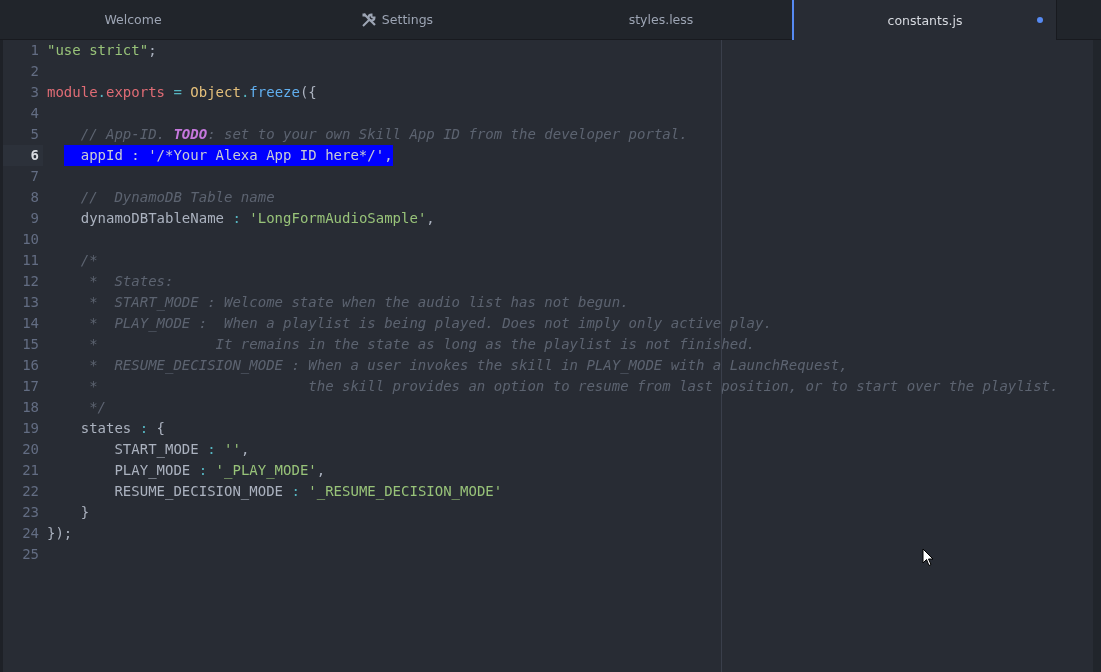 This screenshot has height=672, width=1101. I want to click on tab: styles.less, so click(660, 19).